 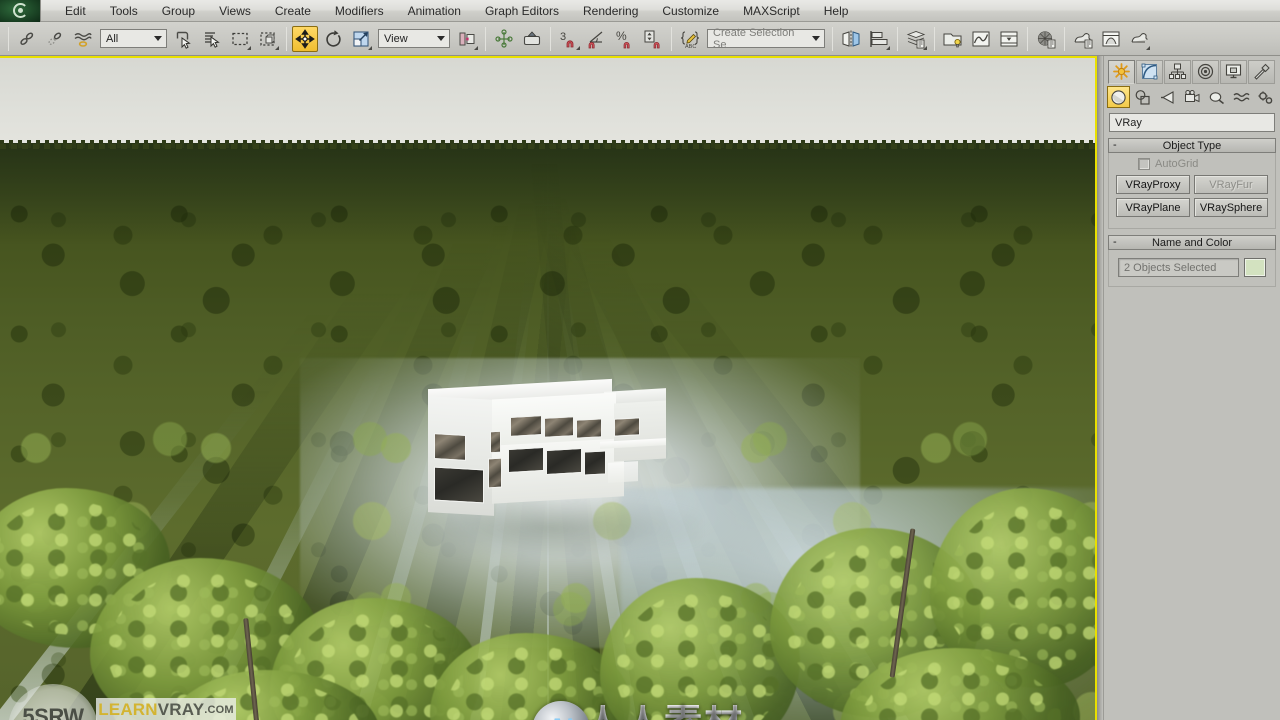 I want to click on object-type-rollout-header: - Object Type, so click(x=1192, y=145).